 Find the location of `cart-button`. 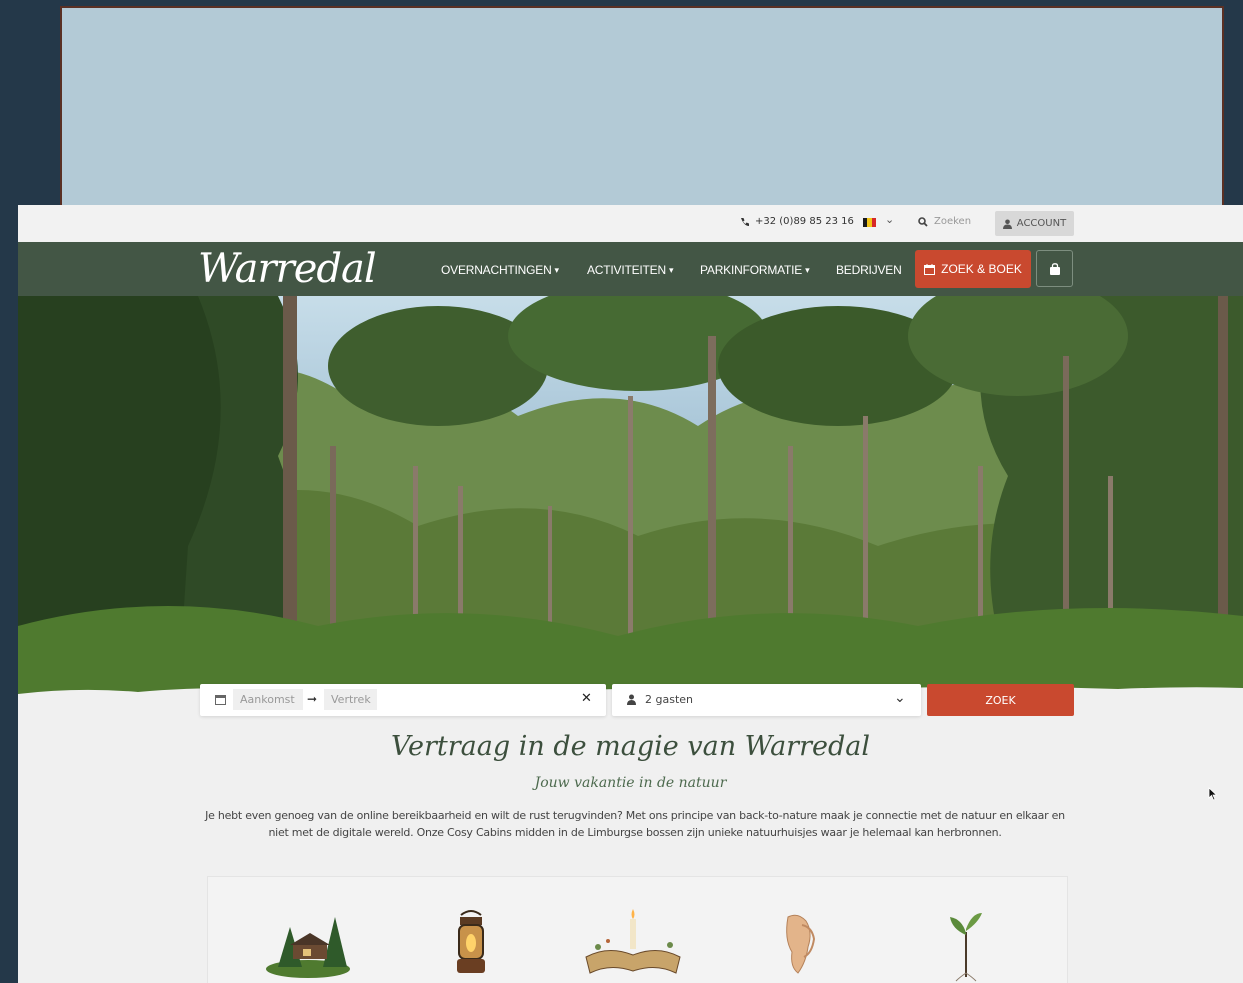

cart-button is located at coordinates (1054, 268).